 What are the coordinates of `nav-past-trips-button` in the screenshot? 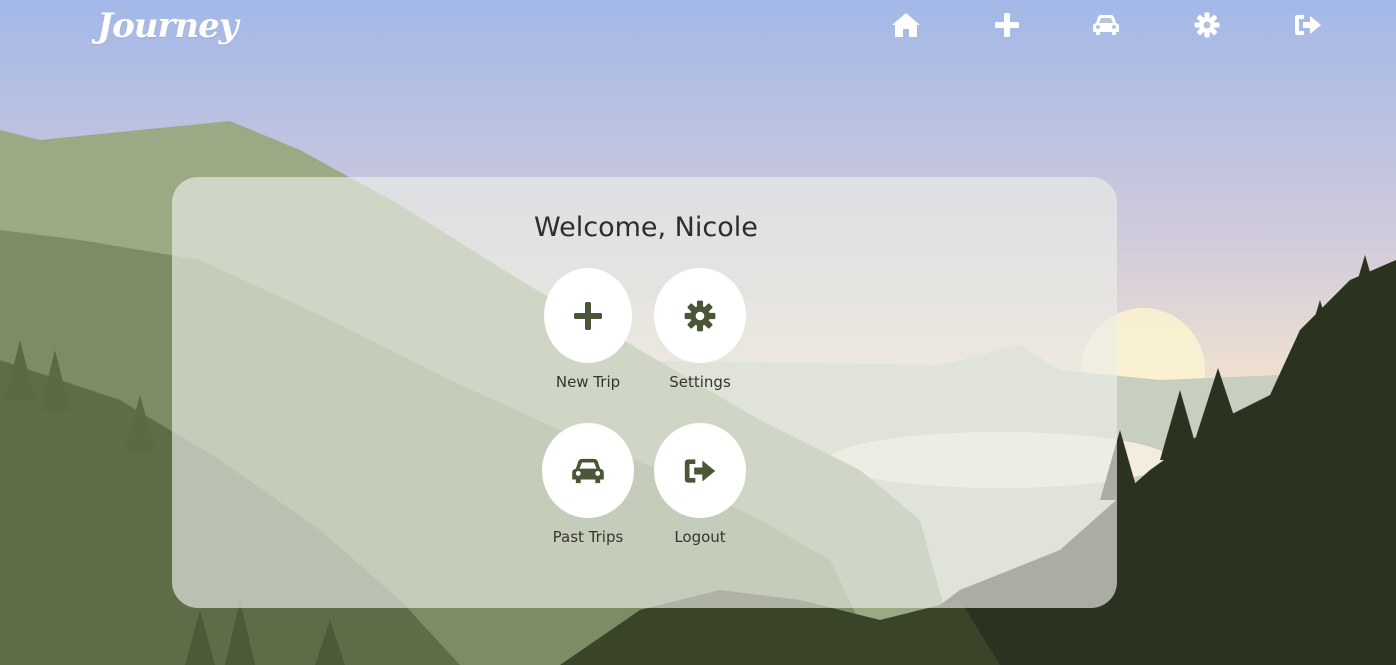 It's located at (1106, 25).